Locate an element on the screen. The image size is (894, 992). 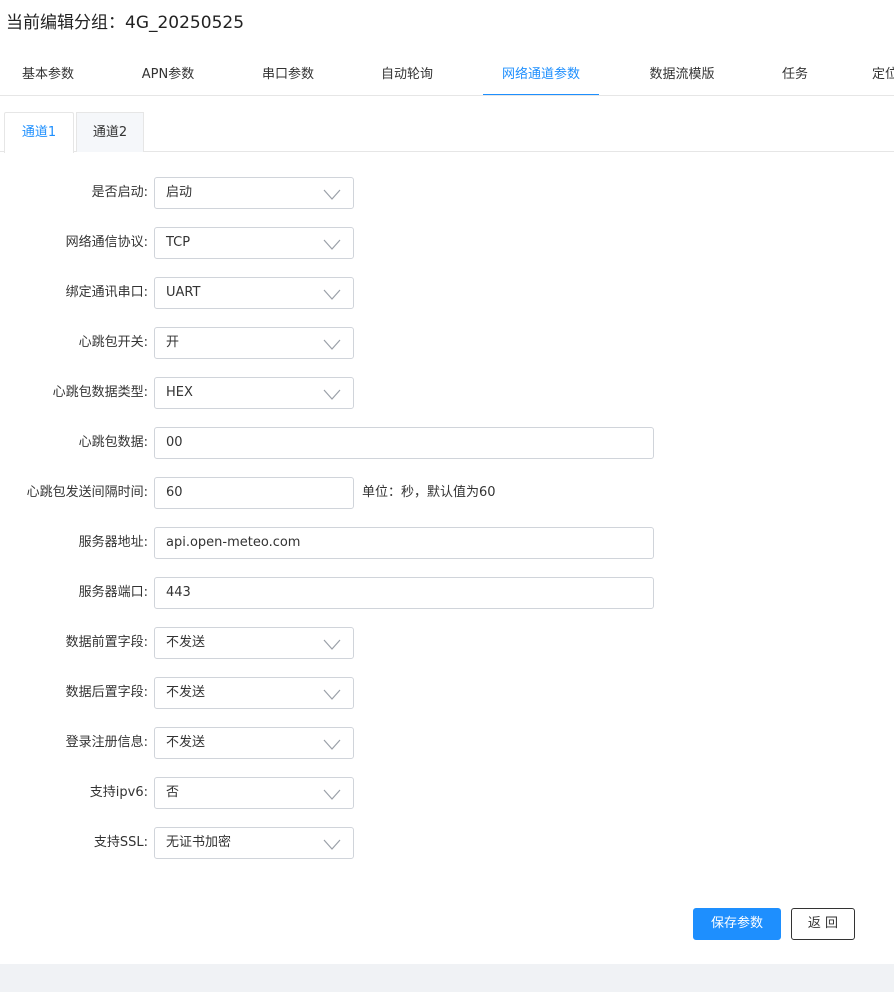
field-label: 服务器端口: is located at coordinates (113, 592).